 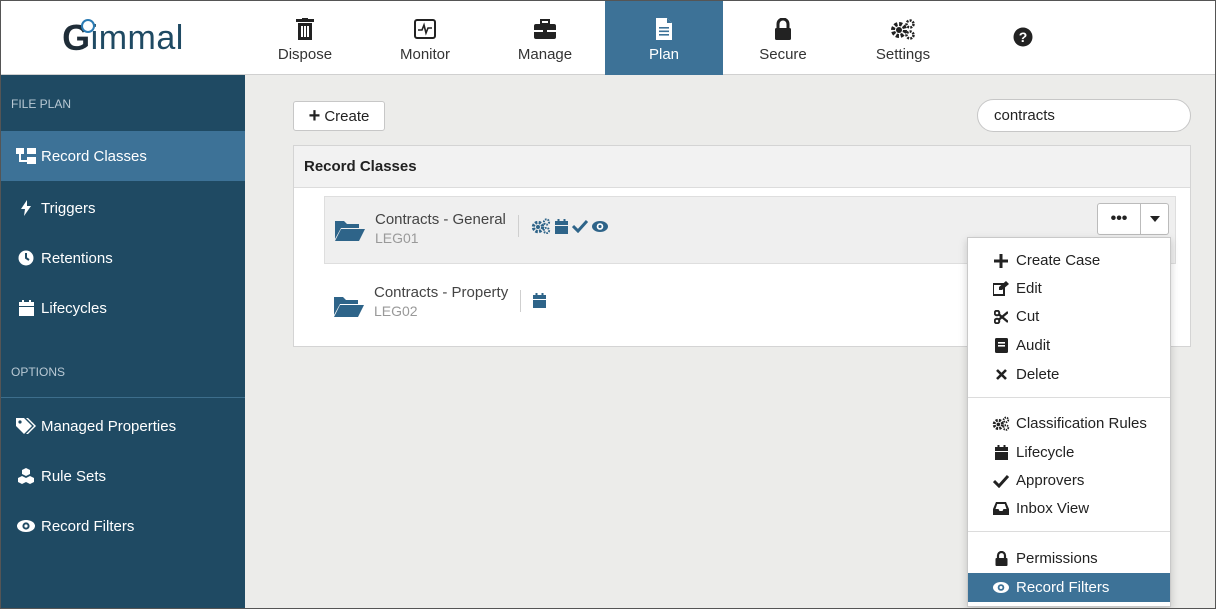 What do you see at coordinates (1058, 260) in the screenshot?
I see `menu-item-label: Create Case` at bounding box center [1058, 260].